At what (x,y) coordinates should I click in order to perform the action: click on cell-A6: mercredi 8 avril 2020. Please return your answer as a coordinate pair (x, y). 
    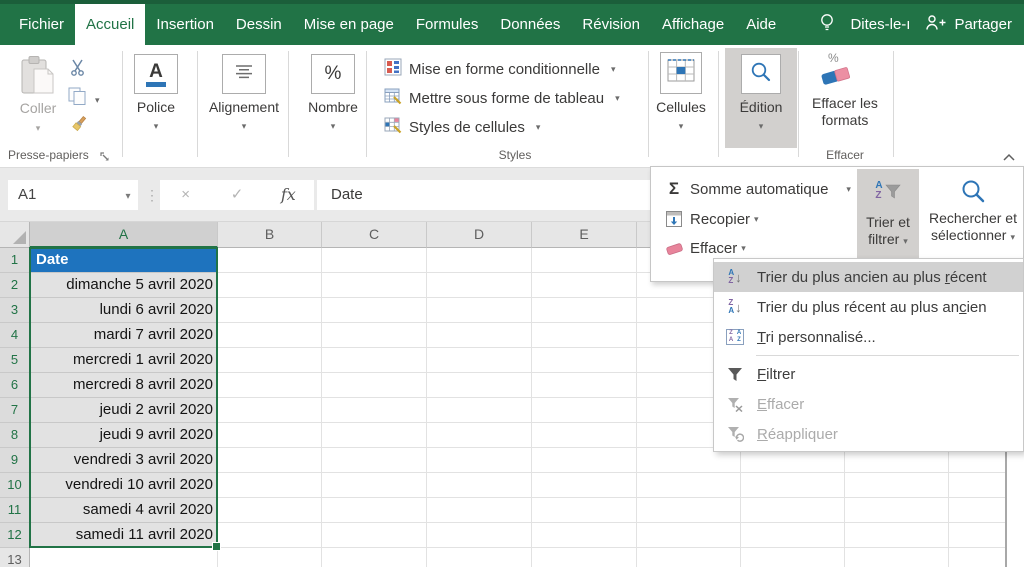
    Looking at the image, I should click on (124, 385).